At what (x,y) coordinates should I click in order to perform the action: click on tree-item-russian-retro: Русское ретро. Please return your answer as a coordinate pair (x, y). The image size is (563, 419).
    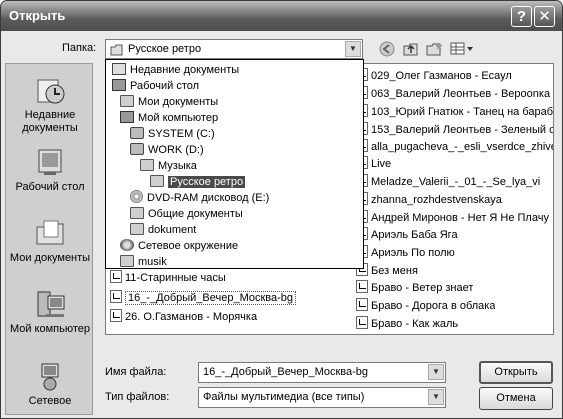
    Looking at the image, I should click on (198, 182).